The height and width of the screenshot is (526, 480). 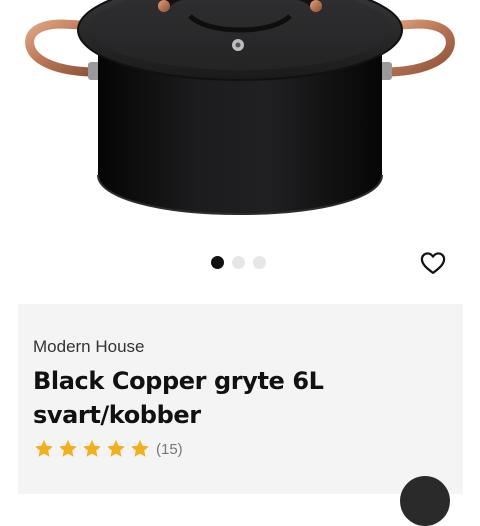 What do you see at coordinates (89, 347) in the screenshot?
I see `product-brand: Modern House` at bounding box center [89, 347].